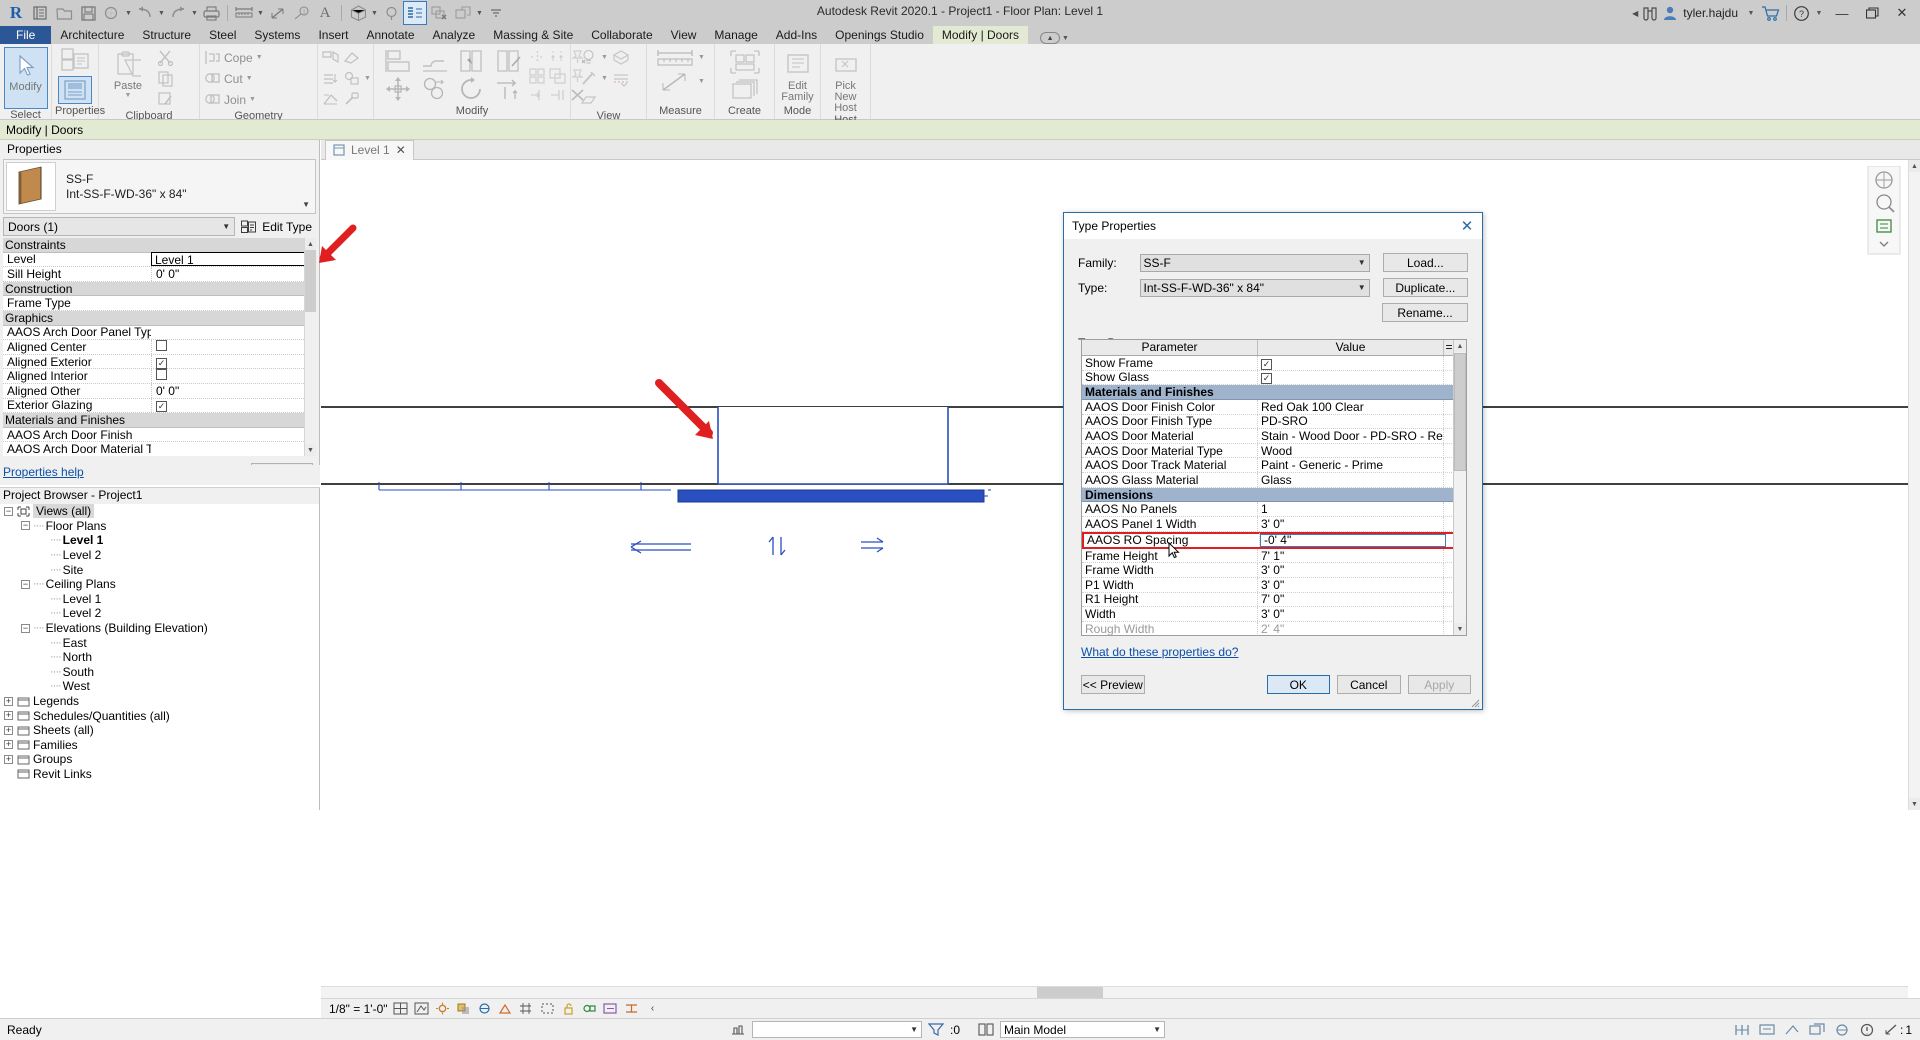 The height and width of the screenshot is (1040, 1920). What do you see at coordinates (701, 81) in the screenshot?
I see `dimension-dropdown-icon: ▼` at bounding box center [701, 81].